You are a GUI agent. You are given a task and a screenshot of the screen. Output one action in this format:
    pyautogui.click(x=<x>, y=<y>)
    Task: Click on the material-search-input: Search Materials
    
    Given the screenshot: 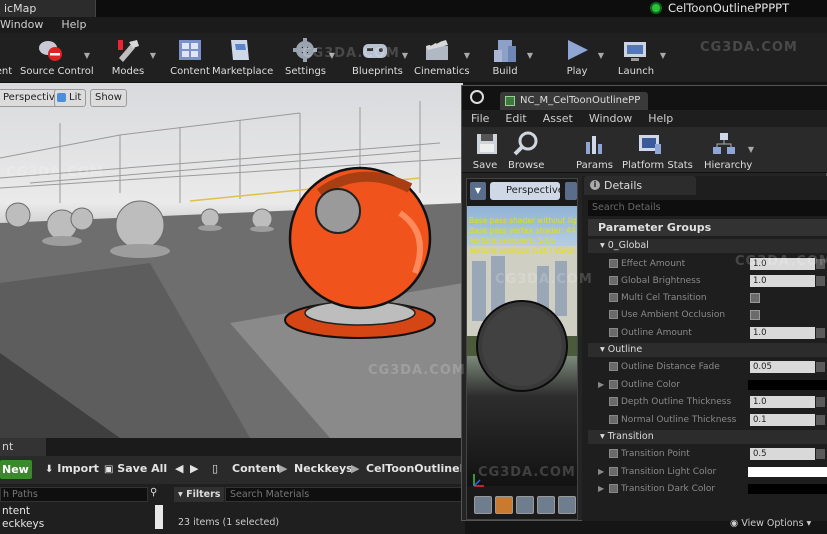 What is the action you would take?
    pyautogui.click(x=344, y=494)
    